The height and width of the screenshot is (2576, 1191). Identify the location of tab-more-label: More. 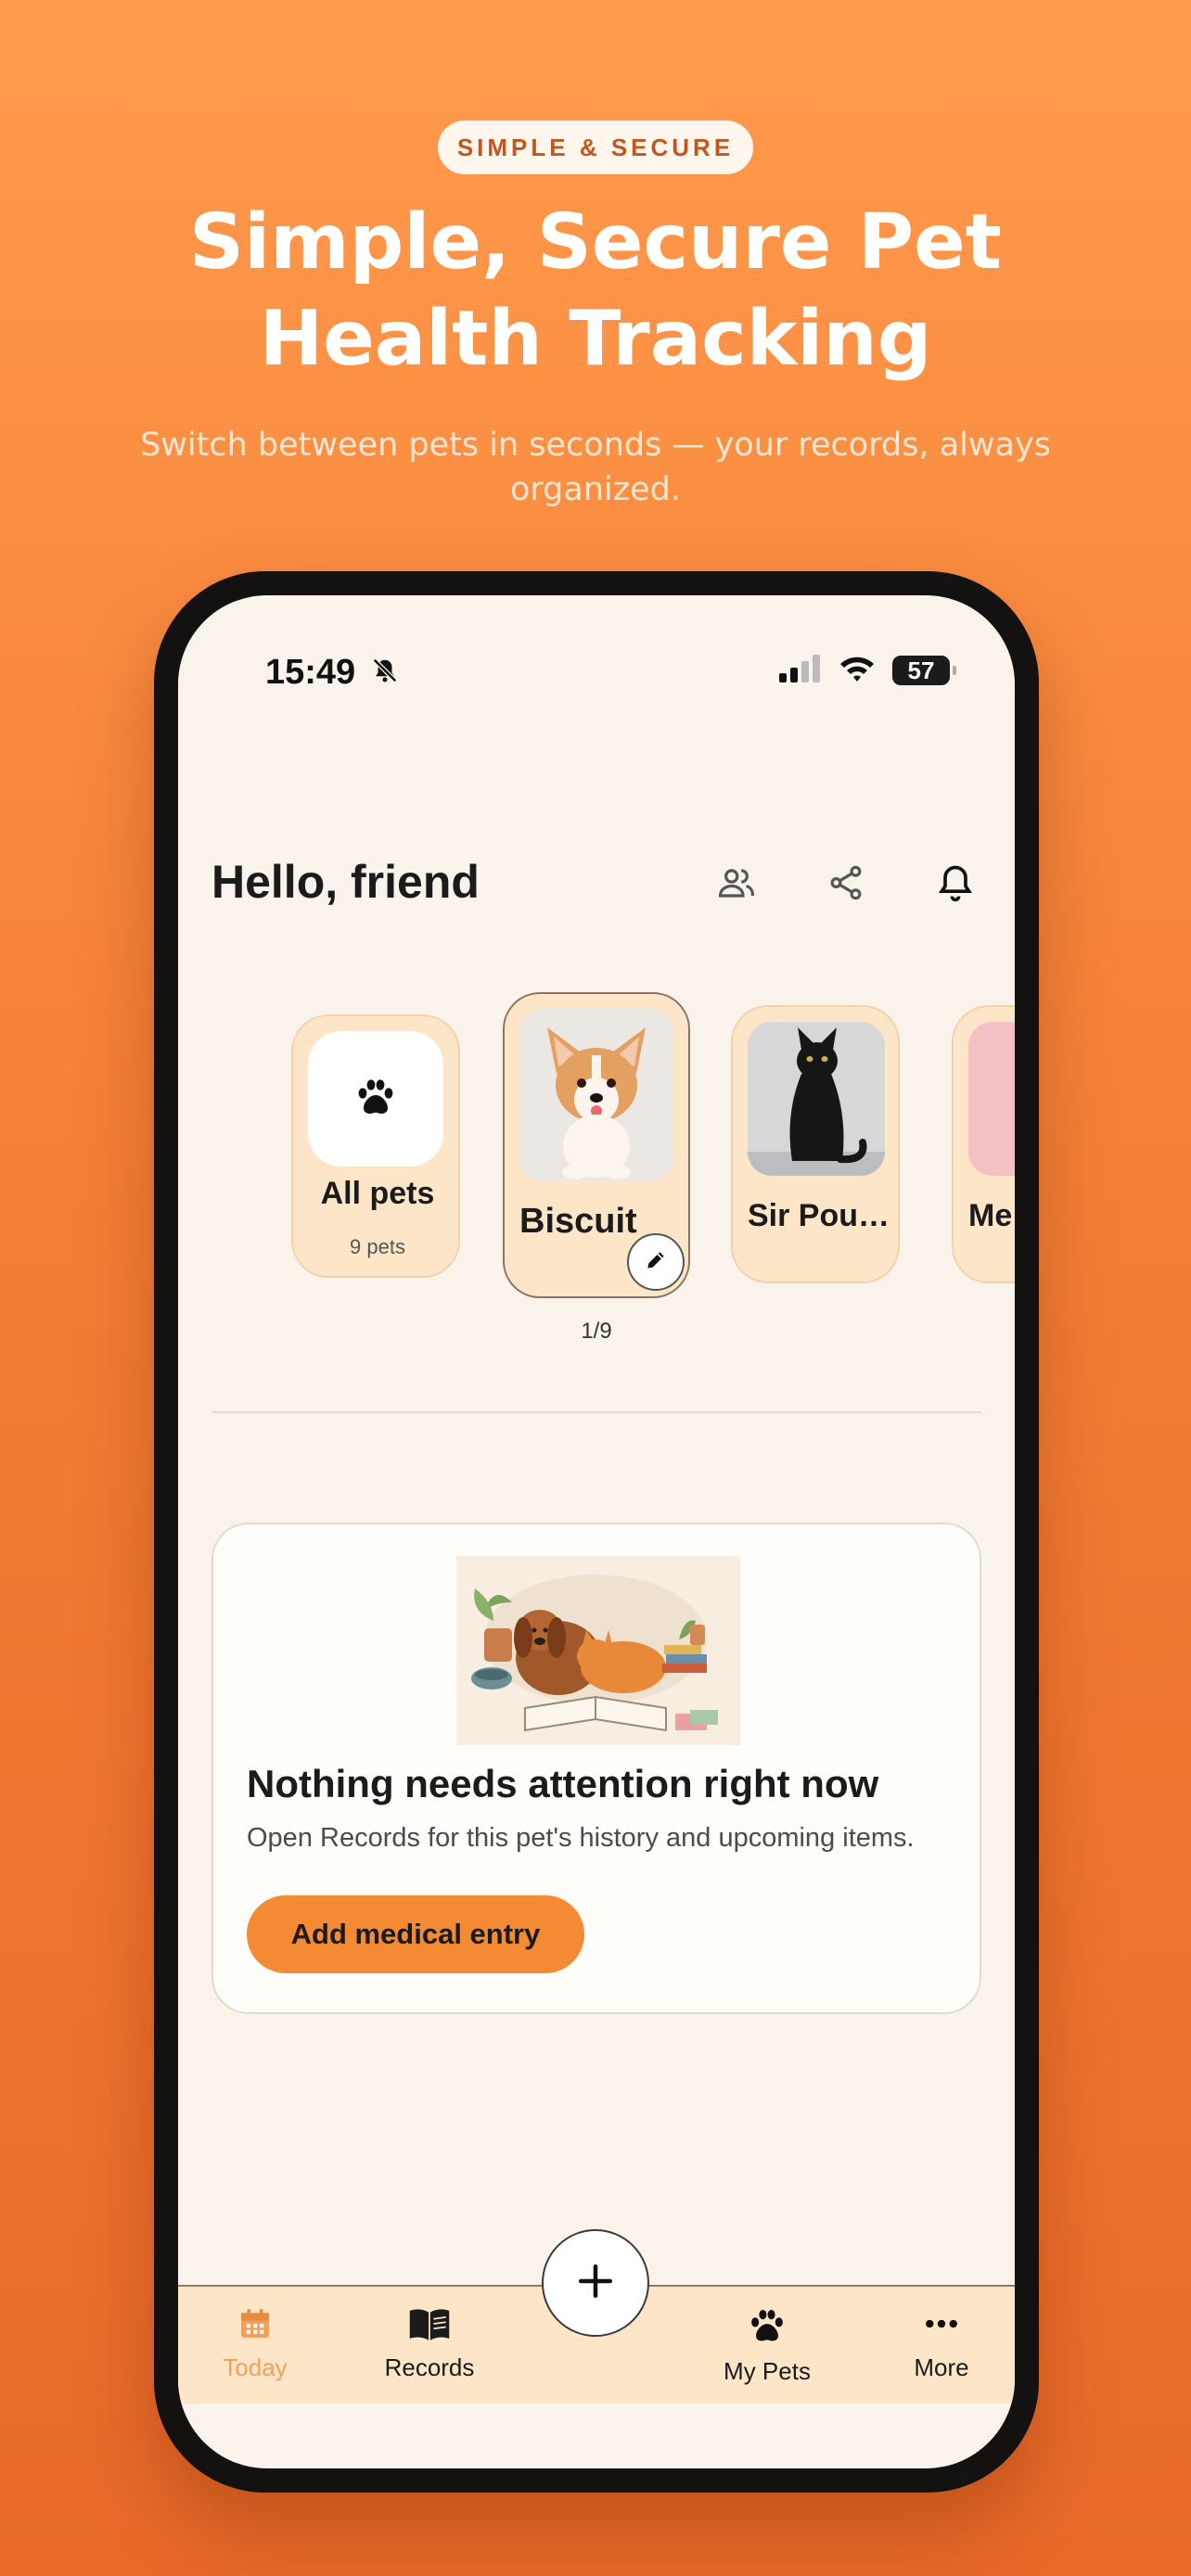
(942, 2367).